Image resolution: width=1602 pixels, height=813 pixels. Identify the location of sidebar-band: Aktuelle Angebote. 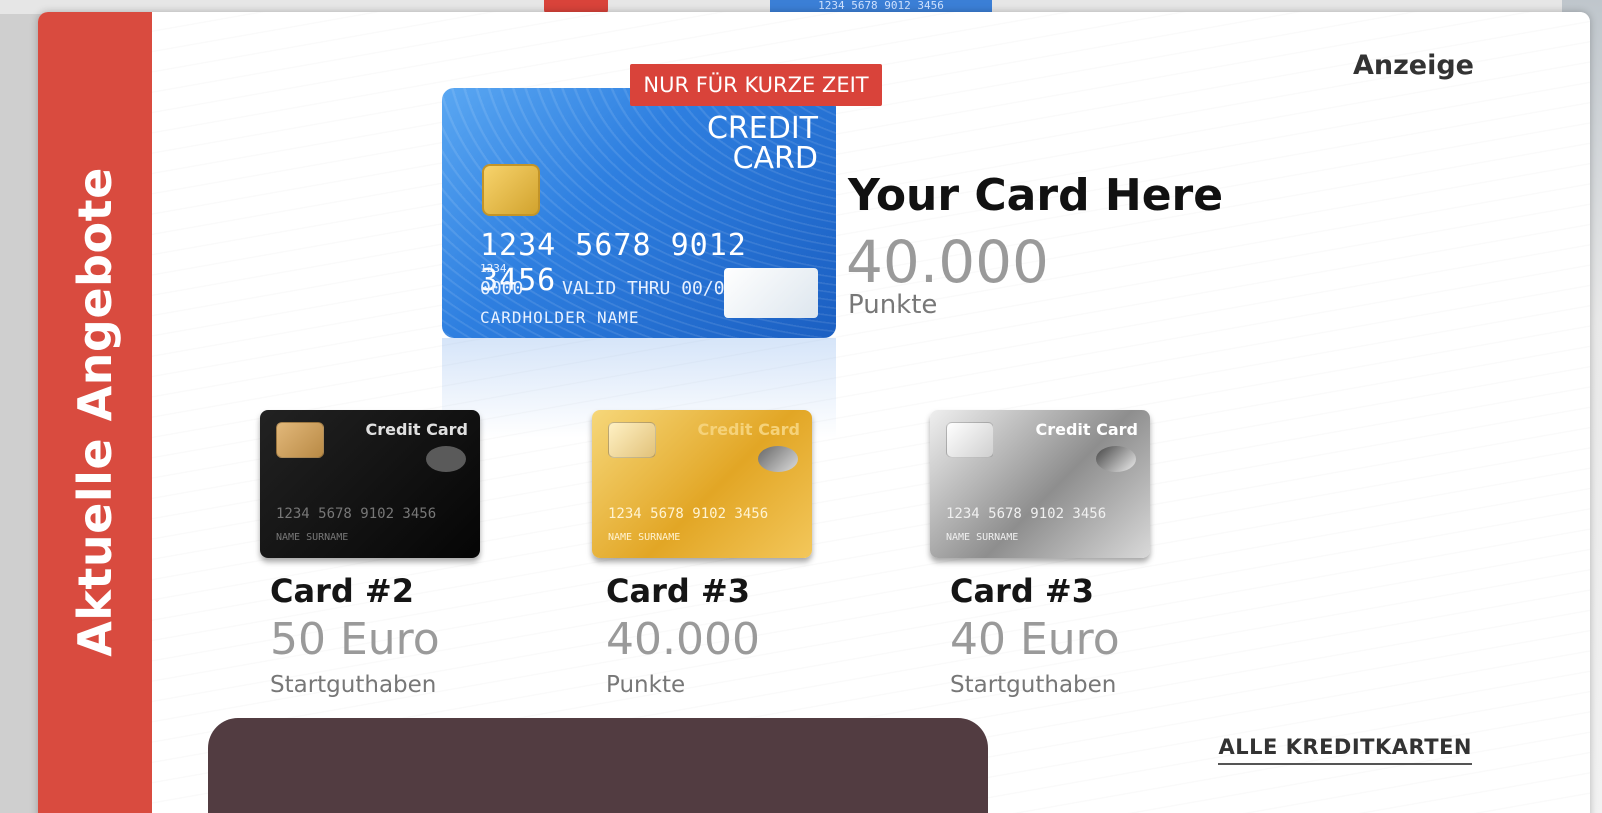
(95, 412).